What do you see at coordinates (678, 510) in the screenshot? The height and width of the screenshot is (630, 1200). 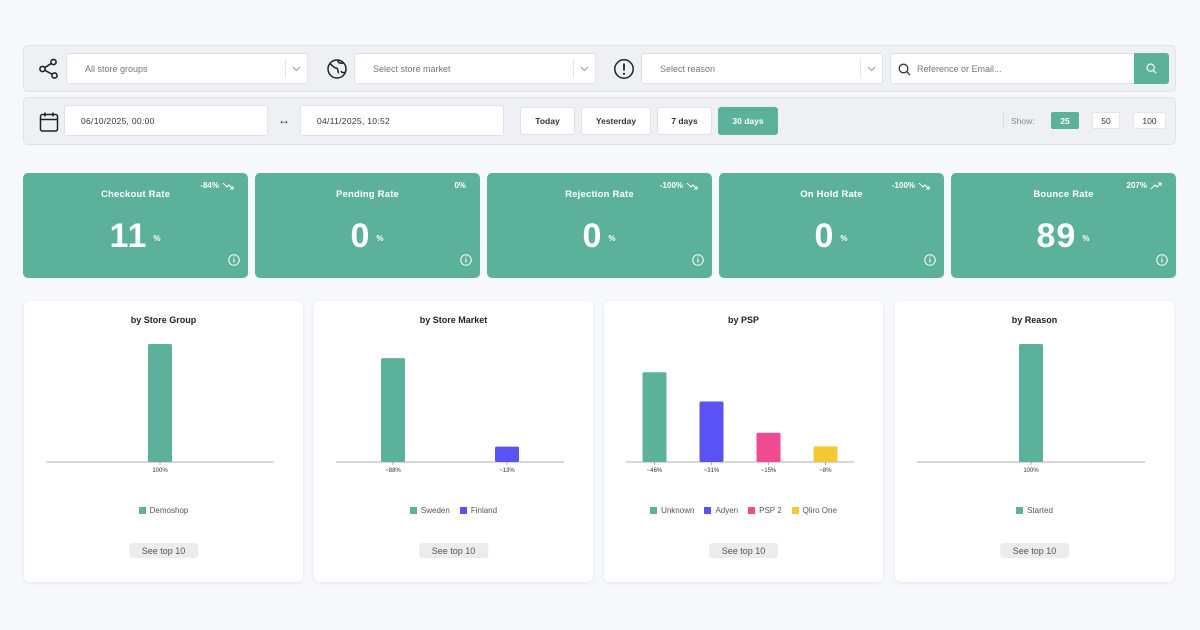 I see `legend-label: Unknown` at bounding box center [678, 510].